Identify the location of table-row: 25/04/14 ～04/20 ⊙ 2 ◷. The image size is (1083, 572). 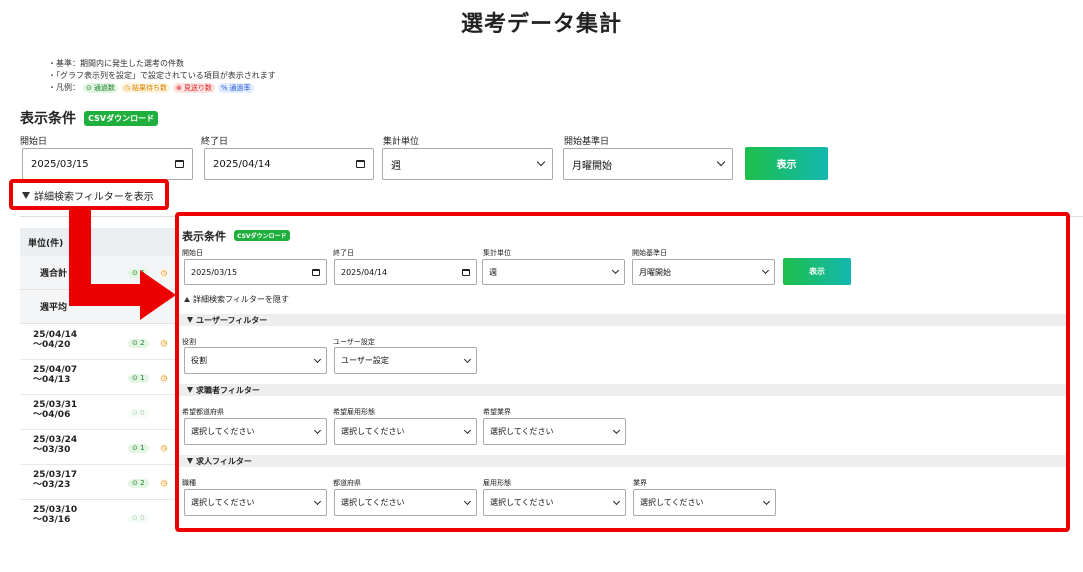
(100, 342).